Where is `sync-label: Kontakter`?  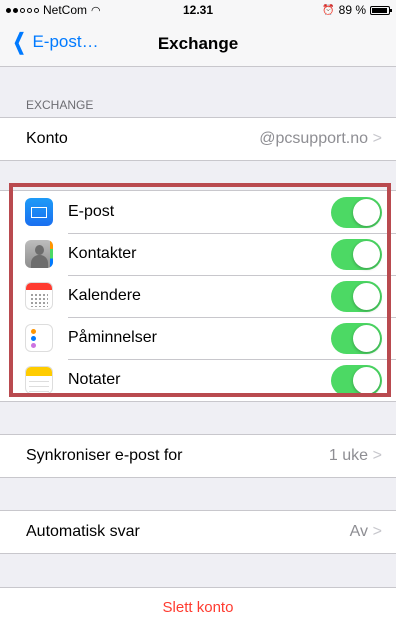 sync-label: Kontakter is located at coordinates (102, 253).